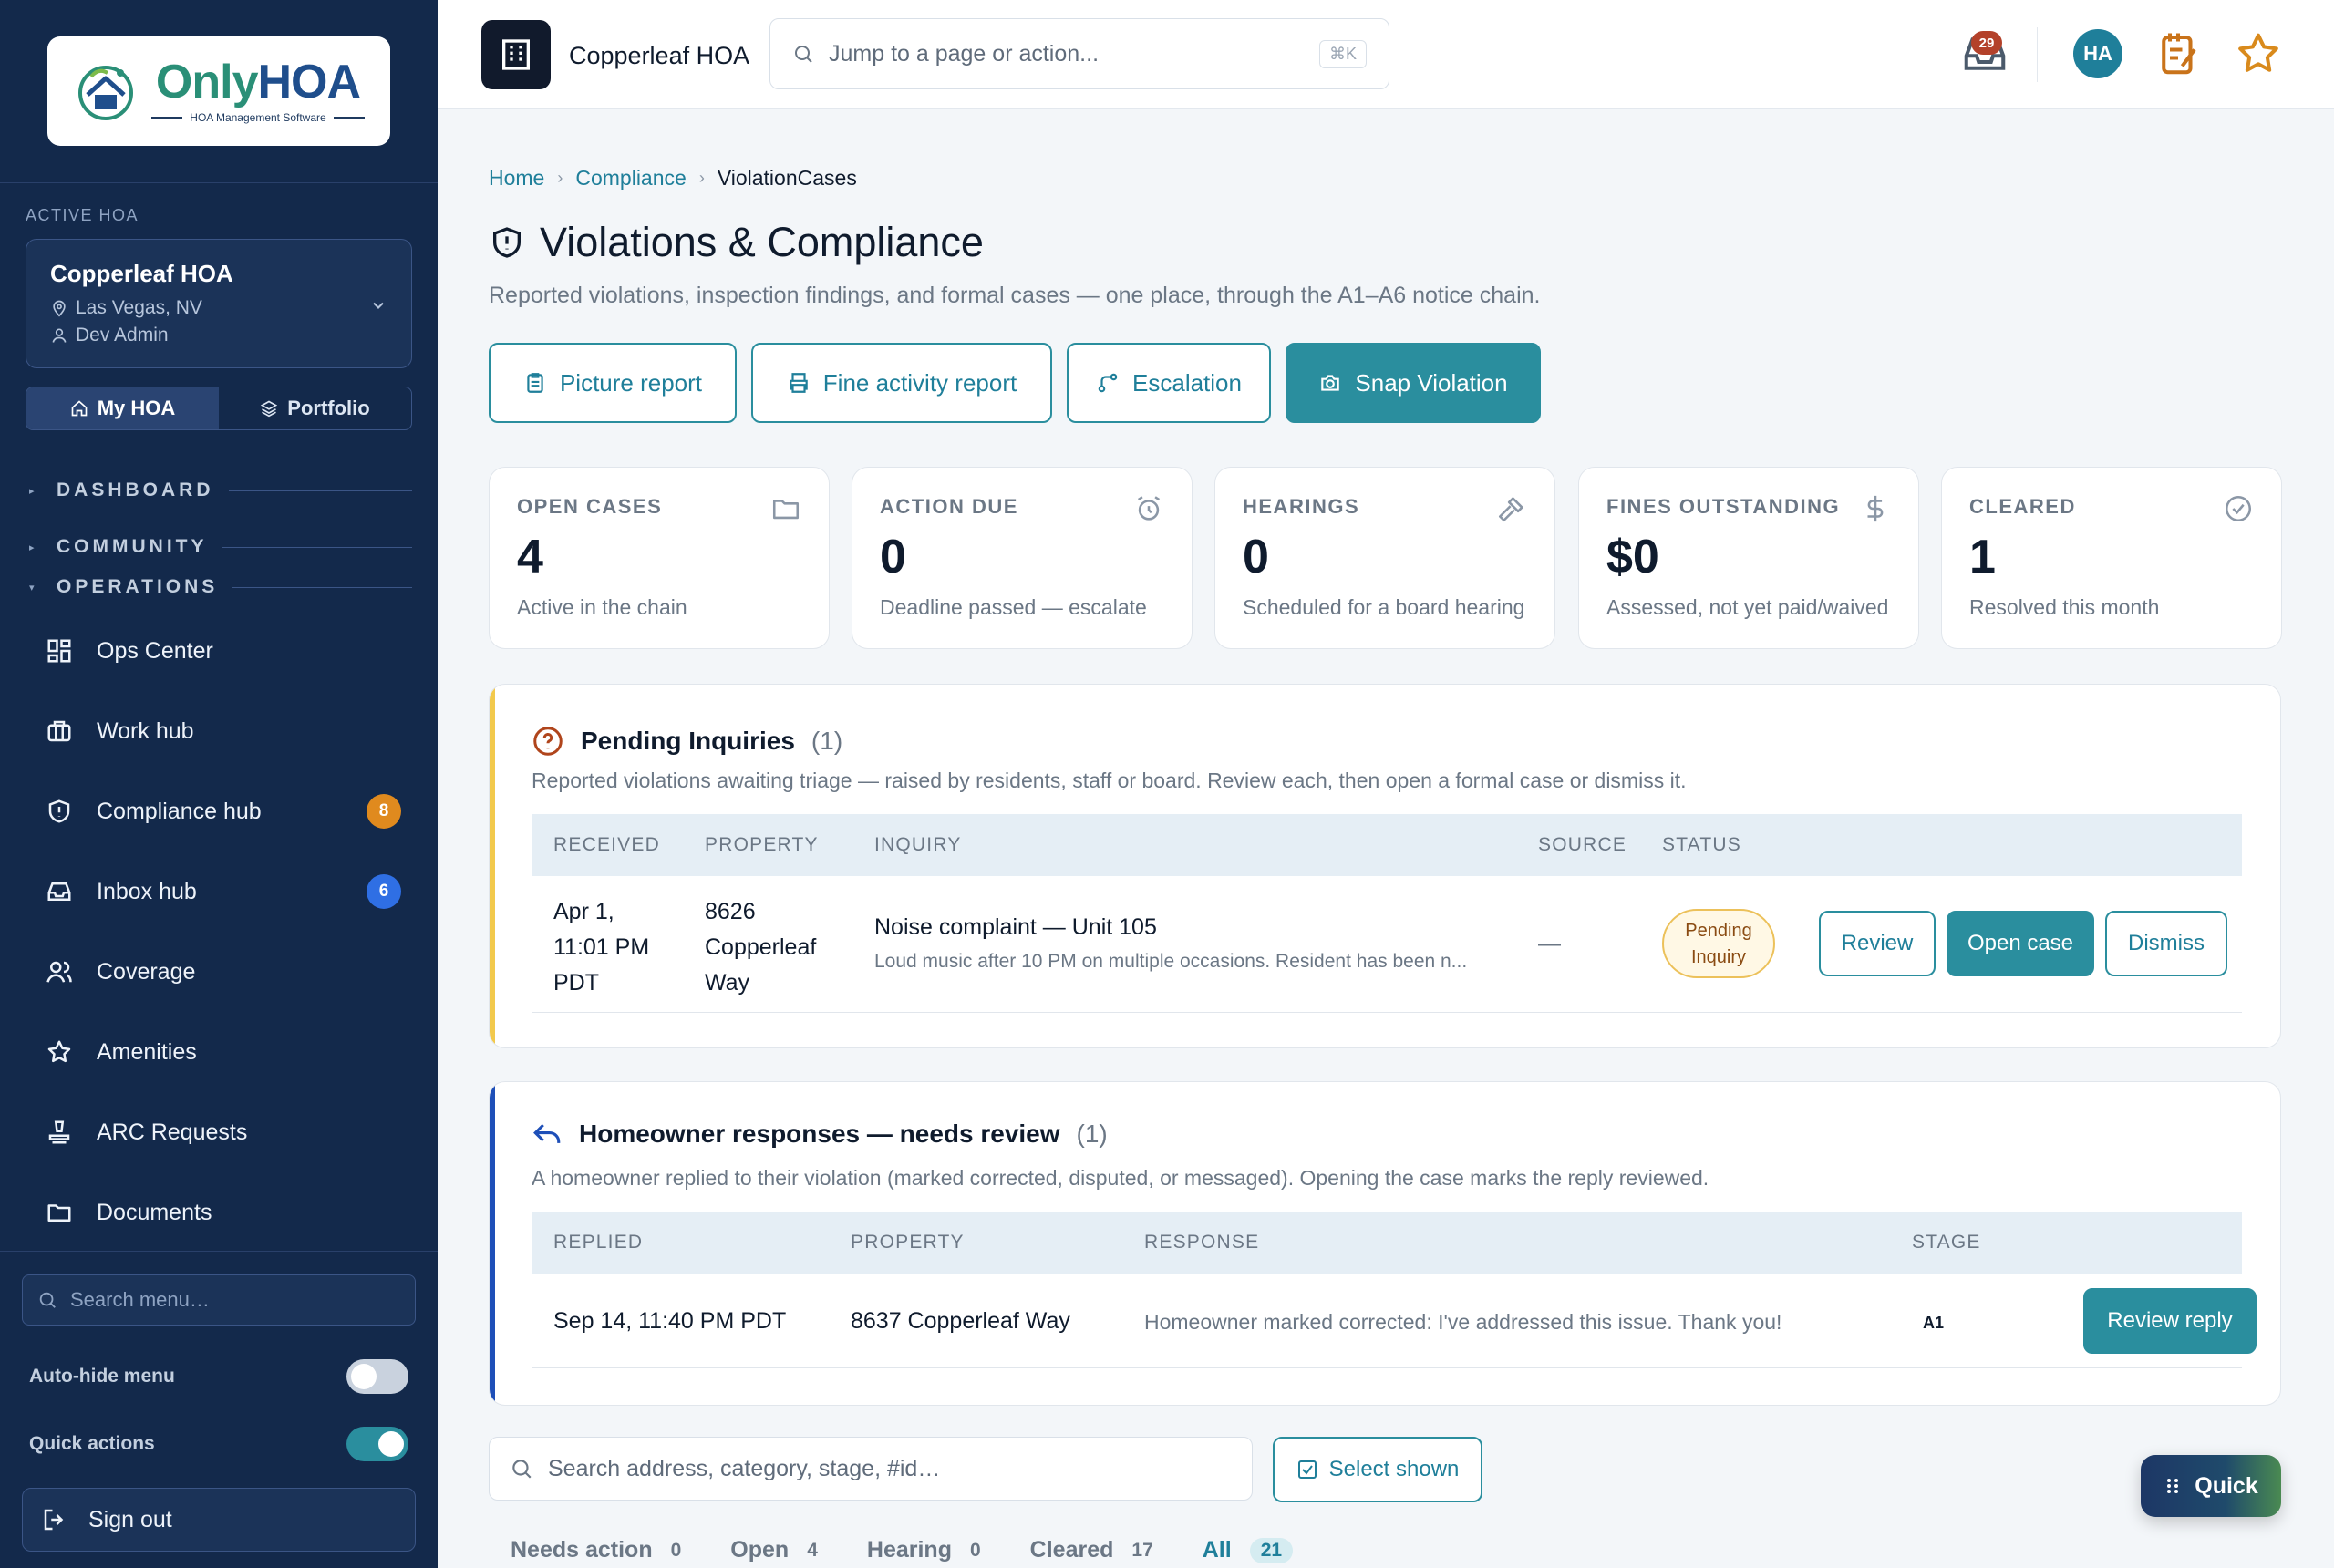 Image resolution: width=2334 pixels, height=1568 pixels. Describe the element at coordinates (1023, 558) in the screenshot. I see `stat-action-due: ACTION DUE 0 Deadline passed — escalate` at that location.